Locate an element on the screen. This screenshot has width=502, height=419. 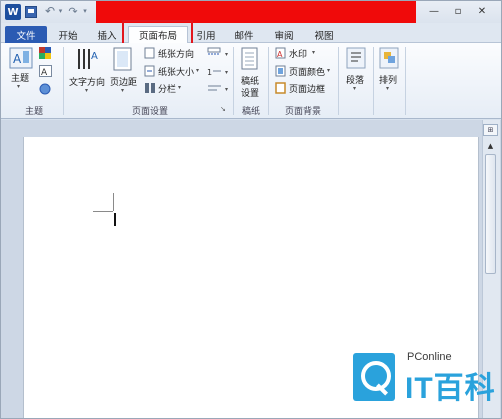
margins-dropdown-icon: ▾ is located at coordinates (122, 90).